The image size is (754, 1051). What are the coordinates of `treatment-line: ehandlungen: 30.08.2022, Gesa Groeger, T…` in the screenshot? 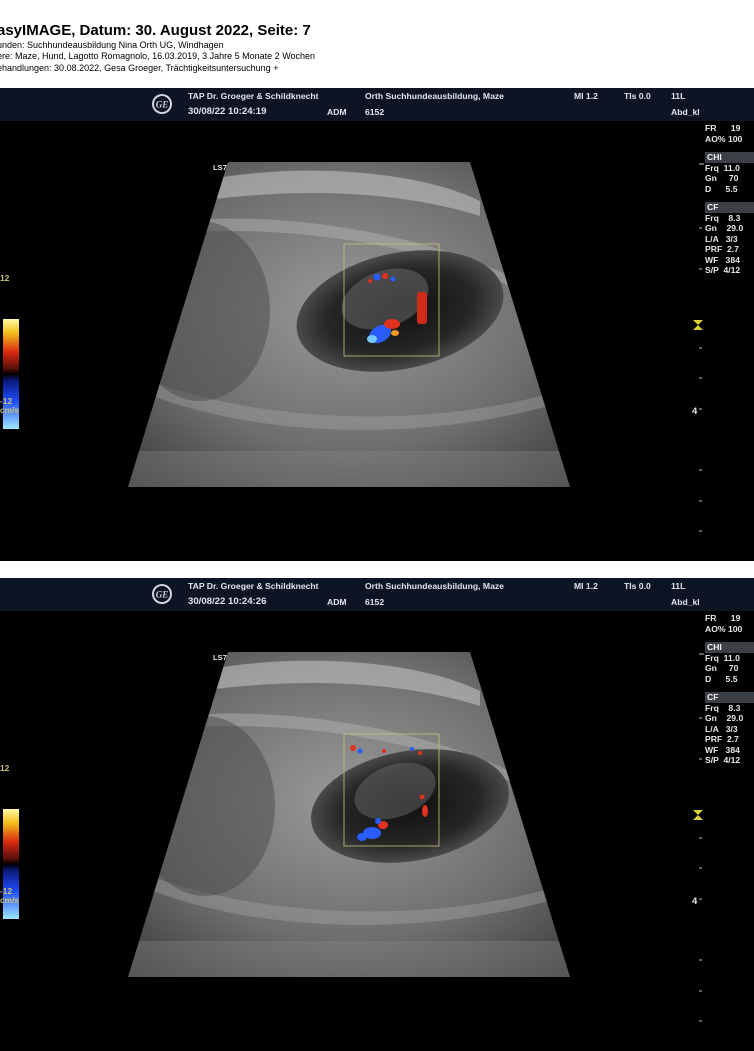 It's located at (139, 68).